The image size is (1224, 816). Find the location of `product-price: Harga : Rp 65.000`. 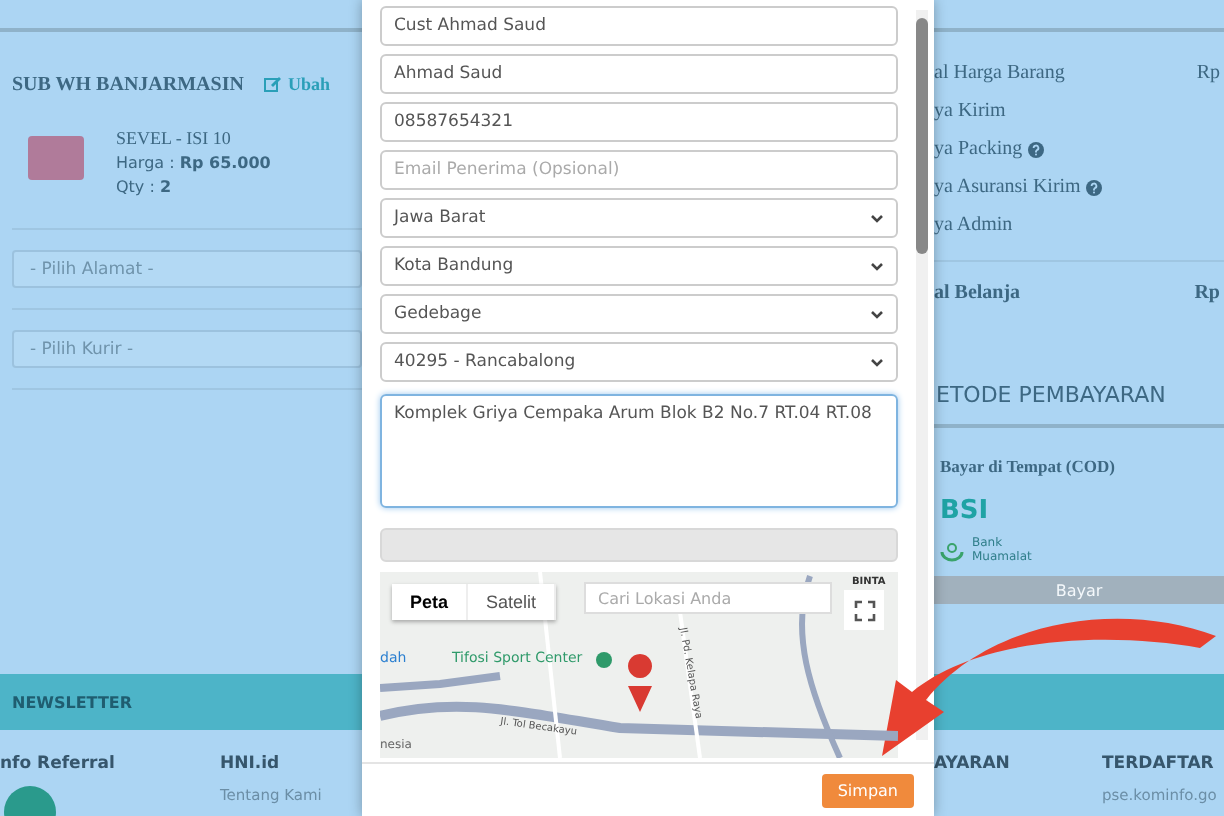

product-price: Harga : Rp 65.000 is located at coordinates (193, 163).